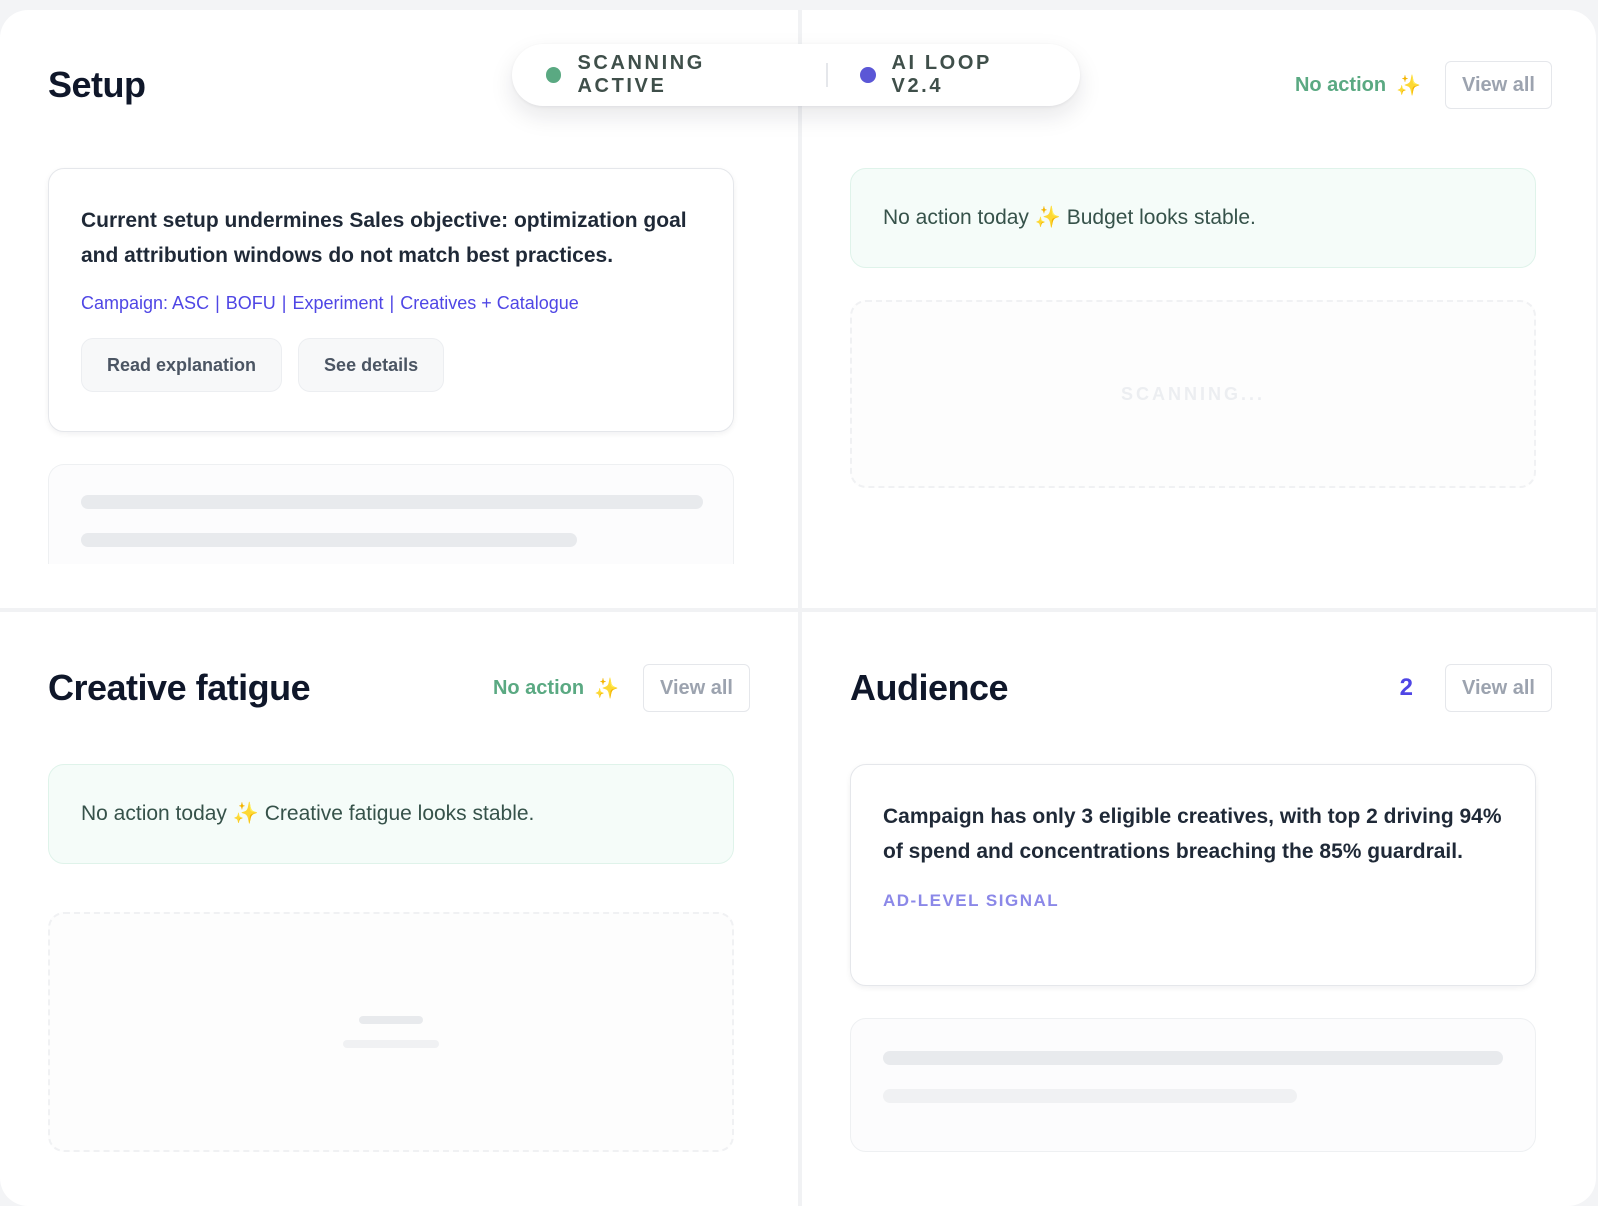  I want to click on audience-title: Audience, so click(929, 687).